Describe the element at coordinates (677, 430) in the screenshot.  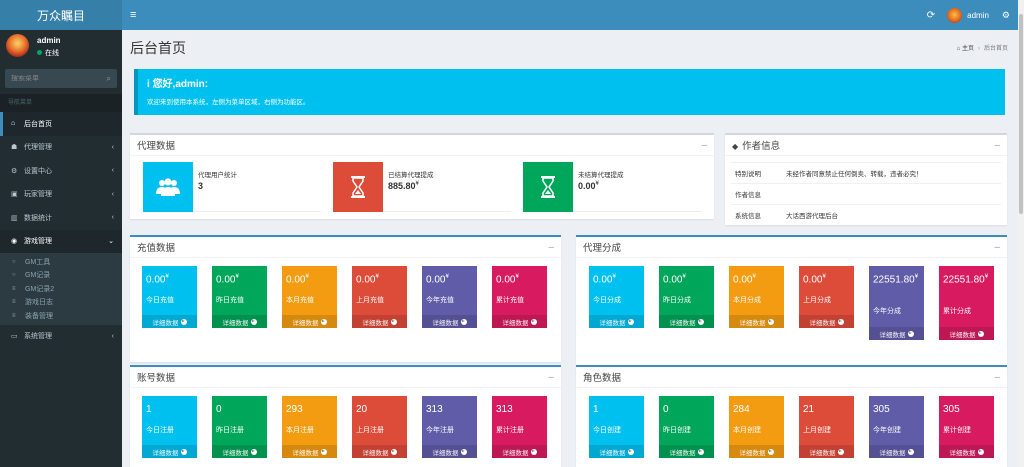
I see `stat-label: 昨日创建` at that location.